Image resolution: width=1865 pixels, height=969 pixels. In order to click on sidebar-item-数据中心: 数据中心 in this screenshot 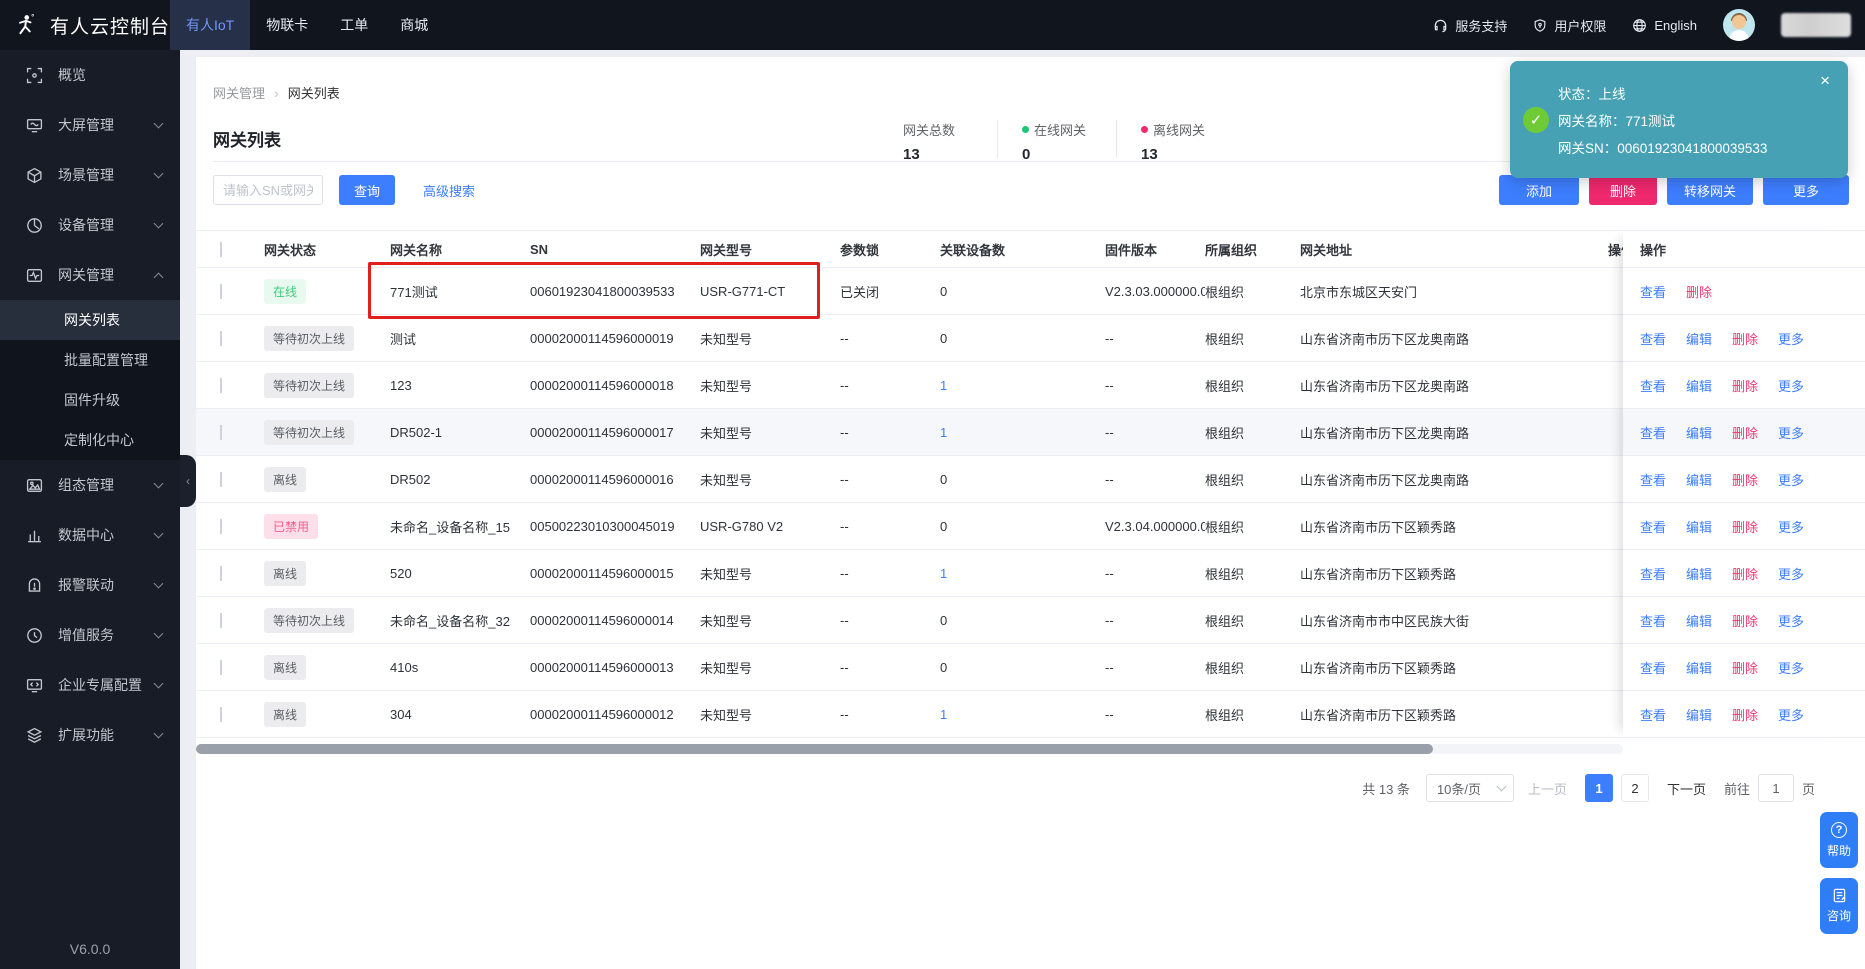, I will do `click(90, 535)`.